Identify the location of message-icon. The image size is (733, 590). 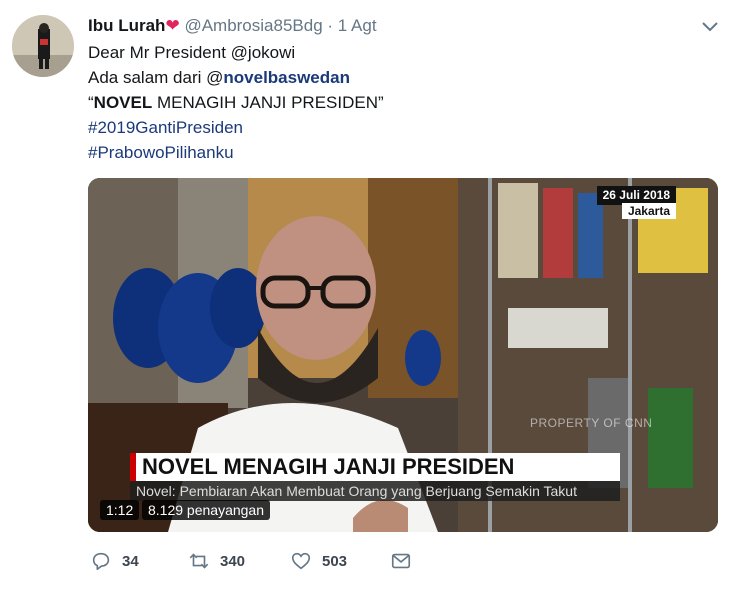
(401, 561).